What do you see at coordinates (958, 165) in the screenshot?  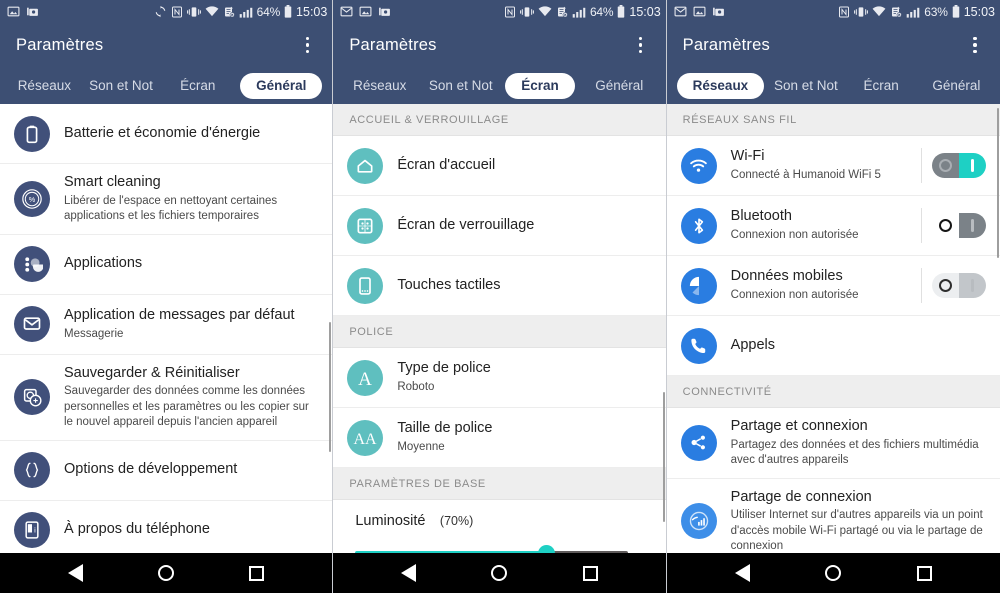 I see `wifi-toggle` at bounding box center [958, 165].